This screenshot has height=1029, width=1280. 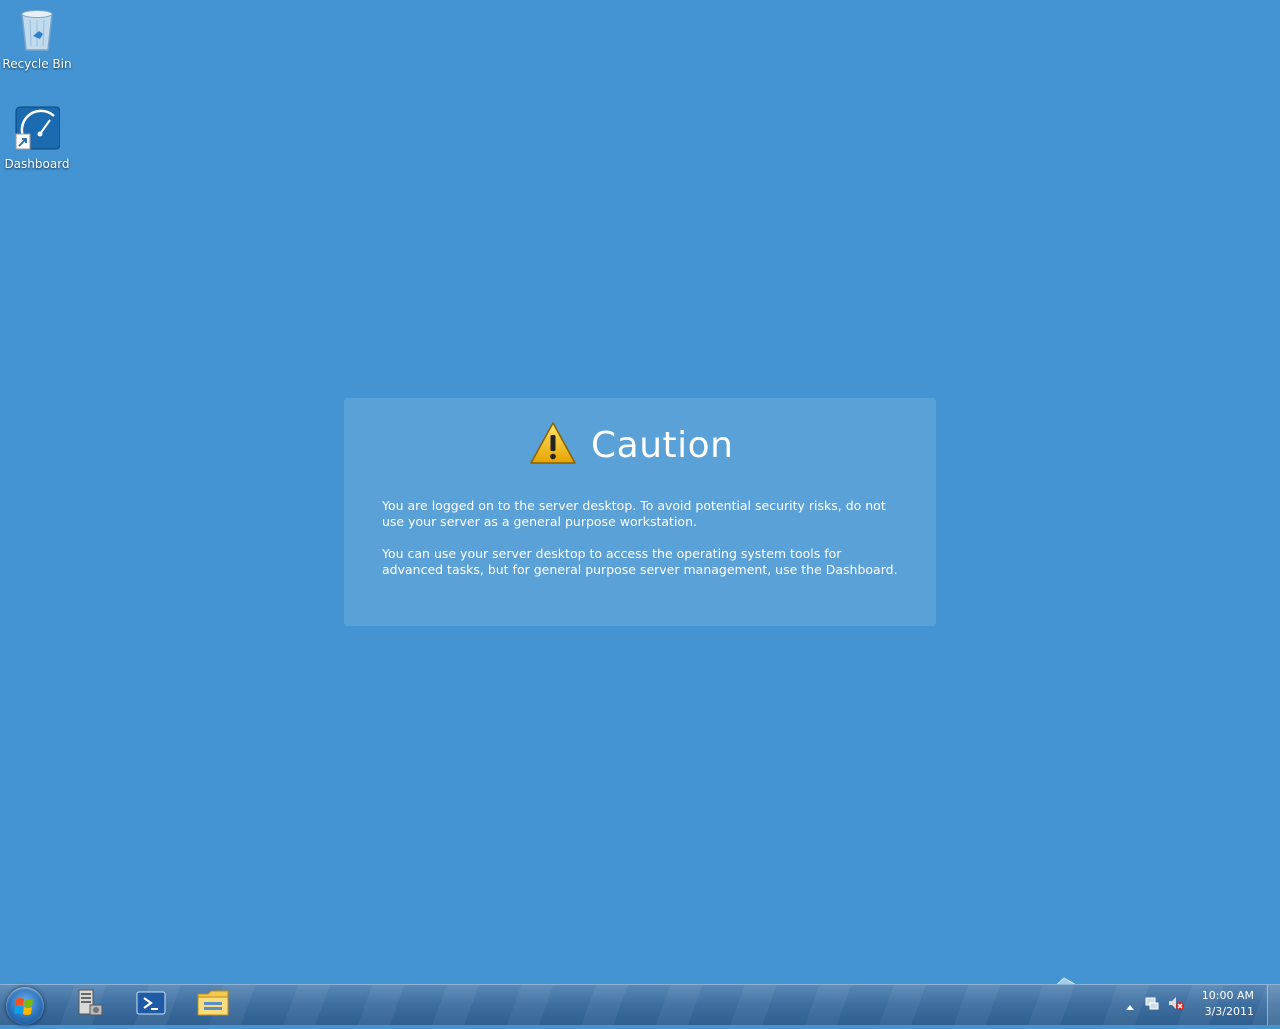 I want to click on show-hidden-icons-icon, so click(x=1130, y=1005).